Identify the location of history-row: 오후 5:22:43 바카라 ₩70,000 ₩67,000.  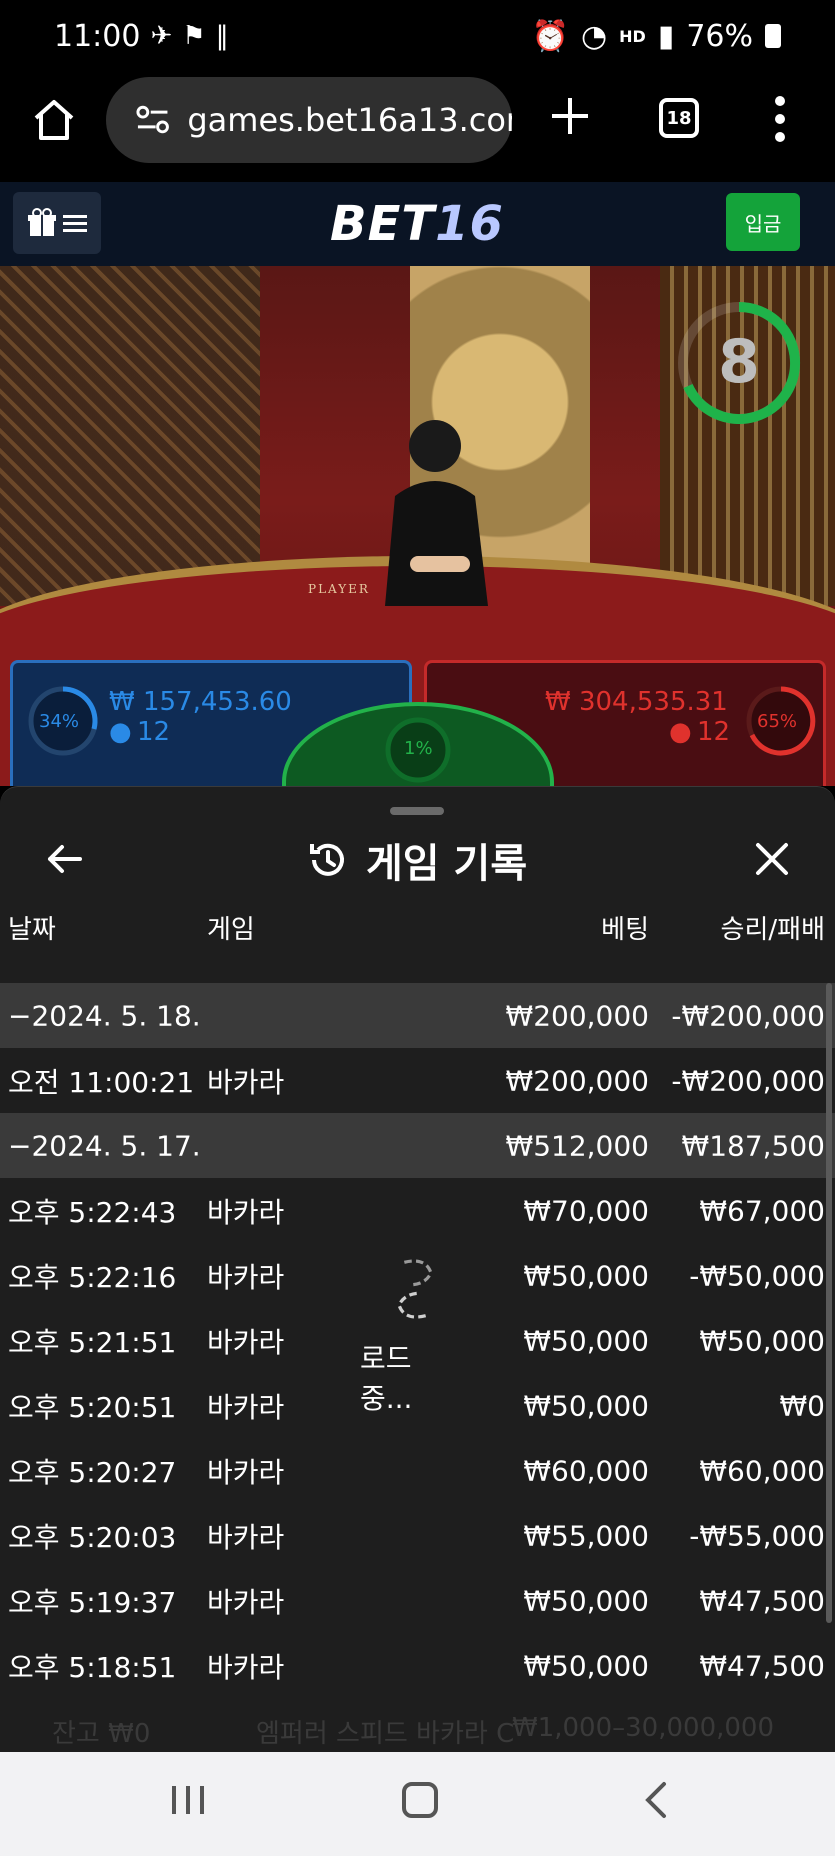
(417, 1210).